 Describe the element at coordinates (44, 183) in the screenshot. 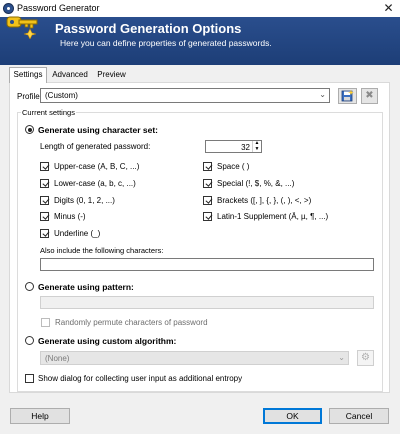

I see `lowercase-checkbox` at that location.